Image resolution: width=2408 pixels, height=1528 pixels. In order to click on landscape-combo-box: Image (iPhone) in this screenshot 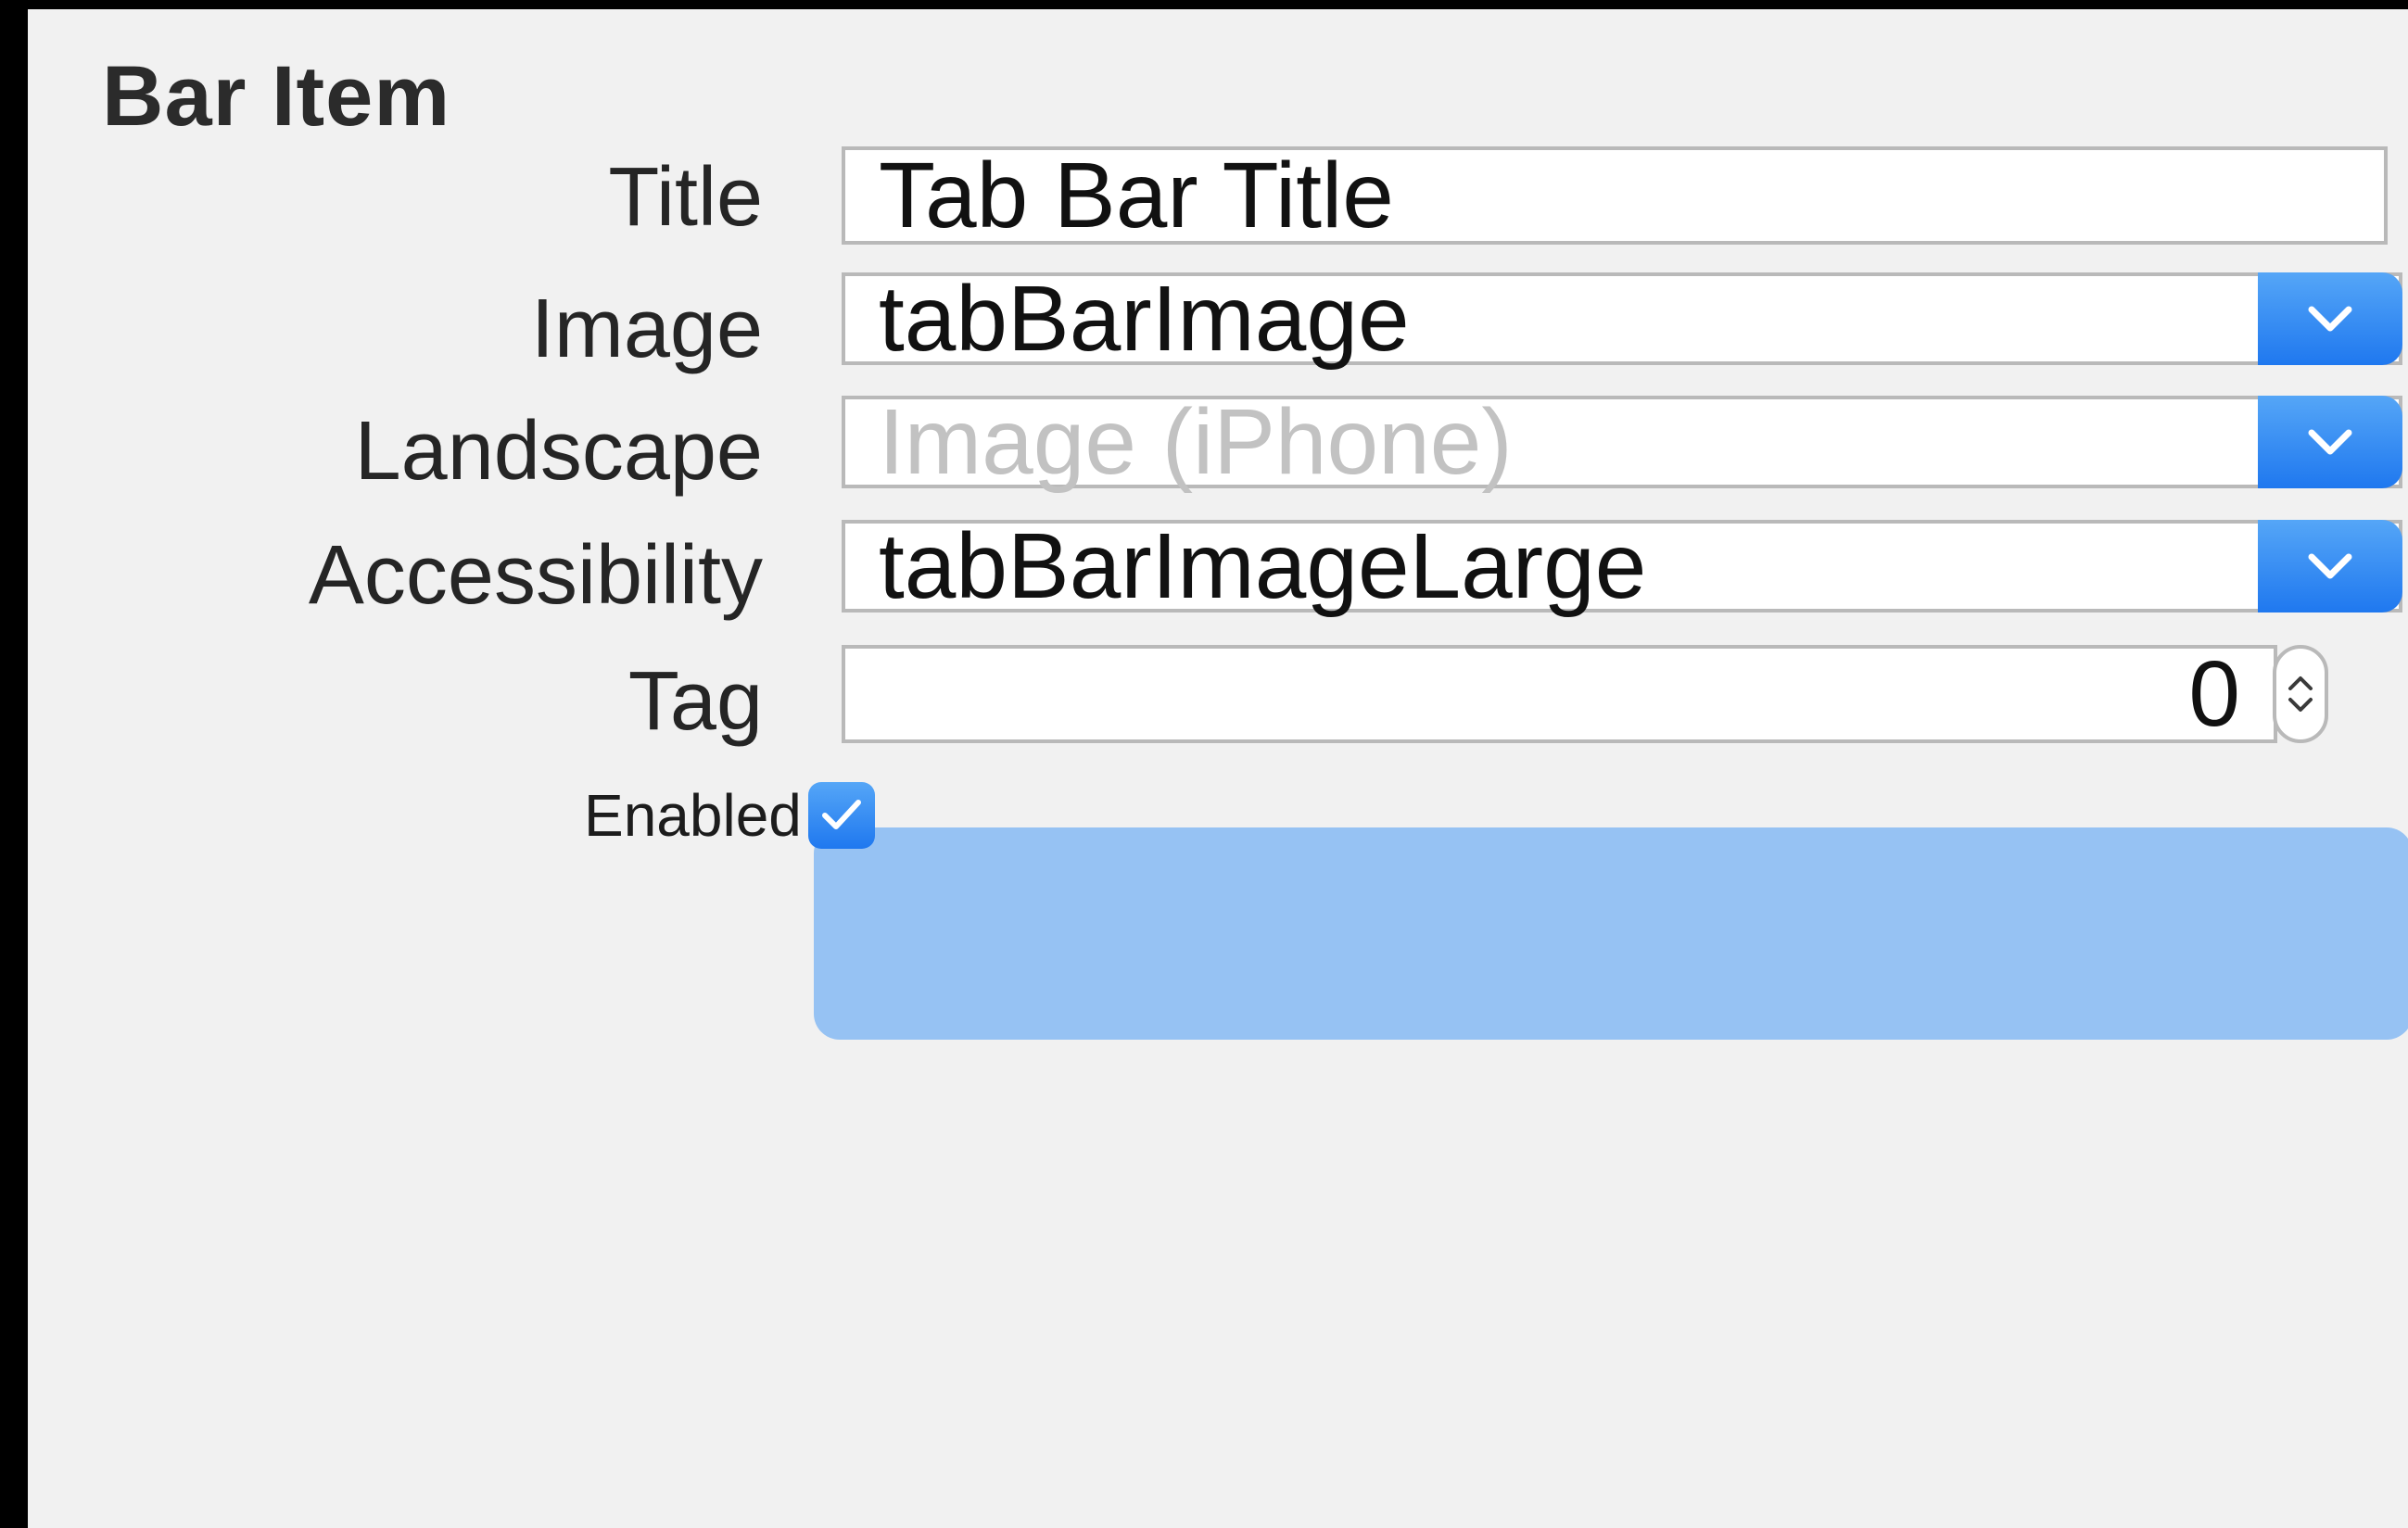, I will do `click(1622, 442)`.